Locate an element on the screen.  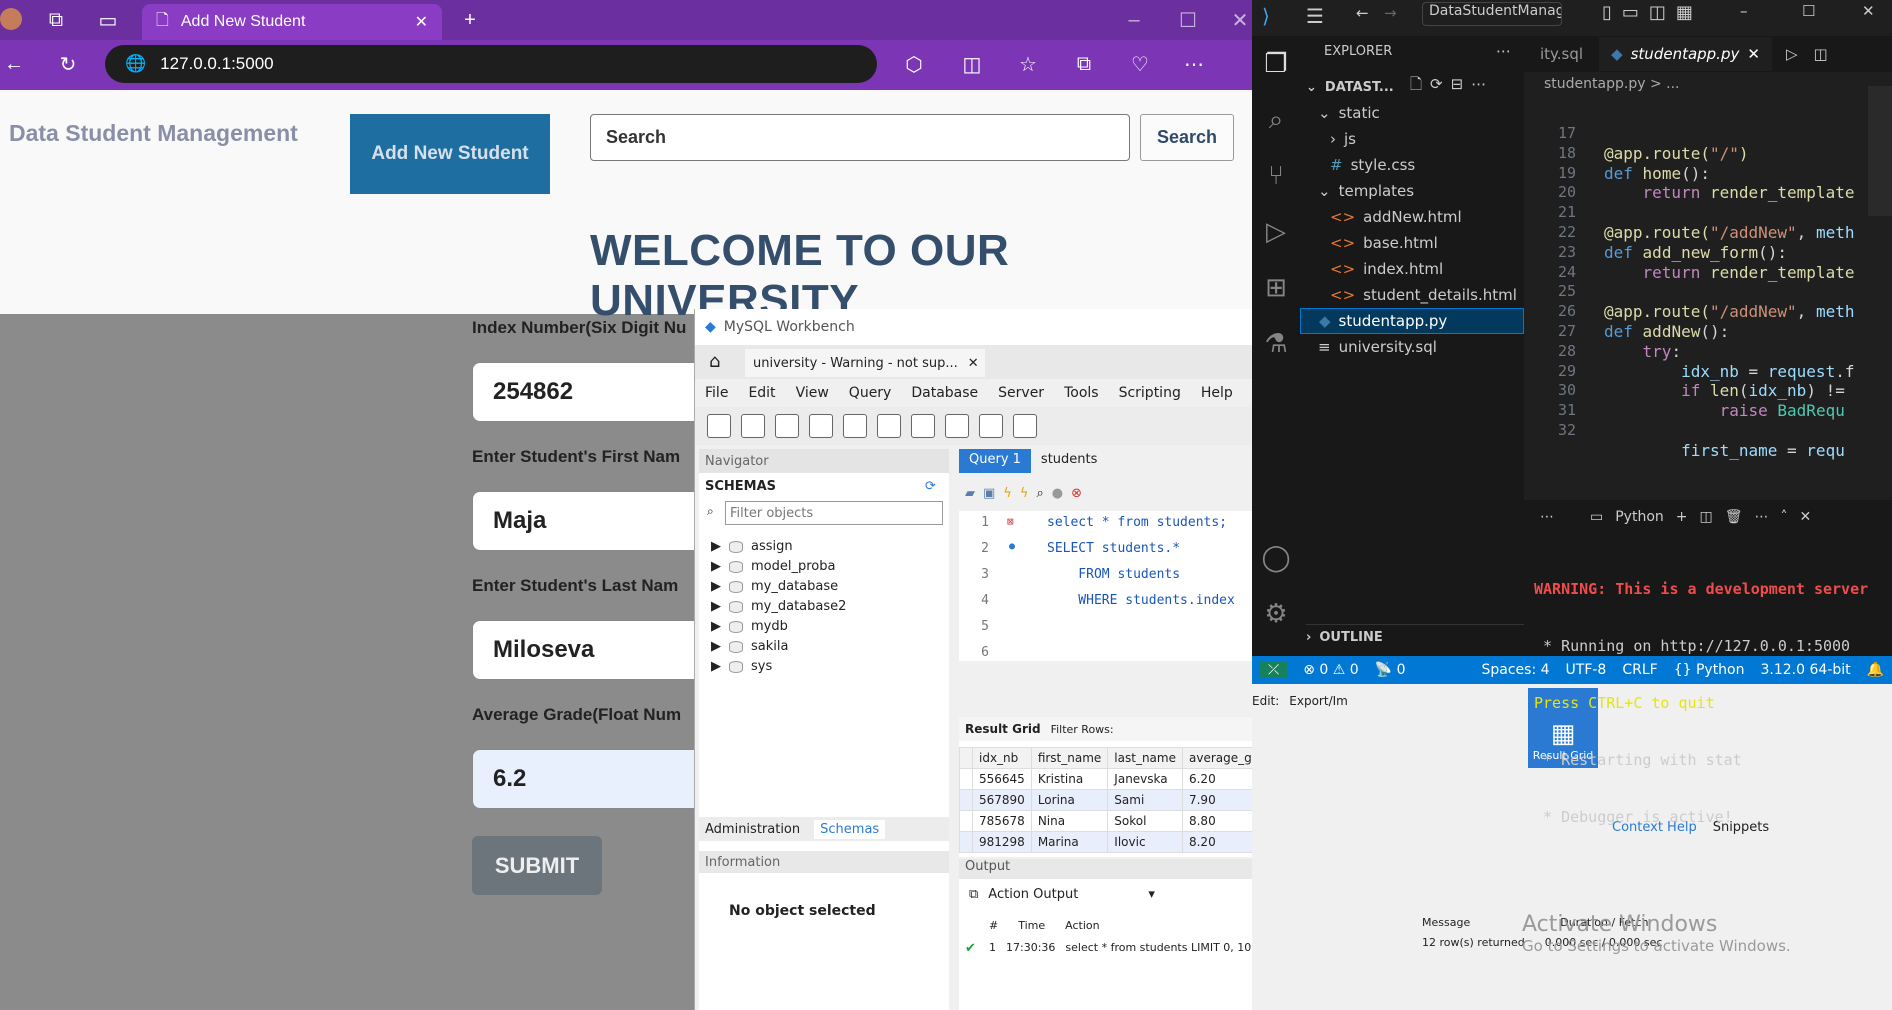
more-actions-icon: ⋯ is located at coordinates (1503, 51).